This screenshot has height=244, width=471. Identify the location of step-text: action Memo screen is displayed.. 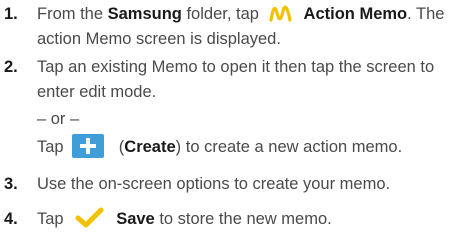
(159, 39).